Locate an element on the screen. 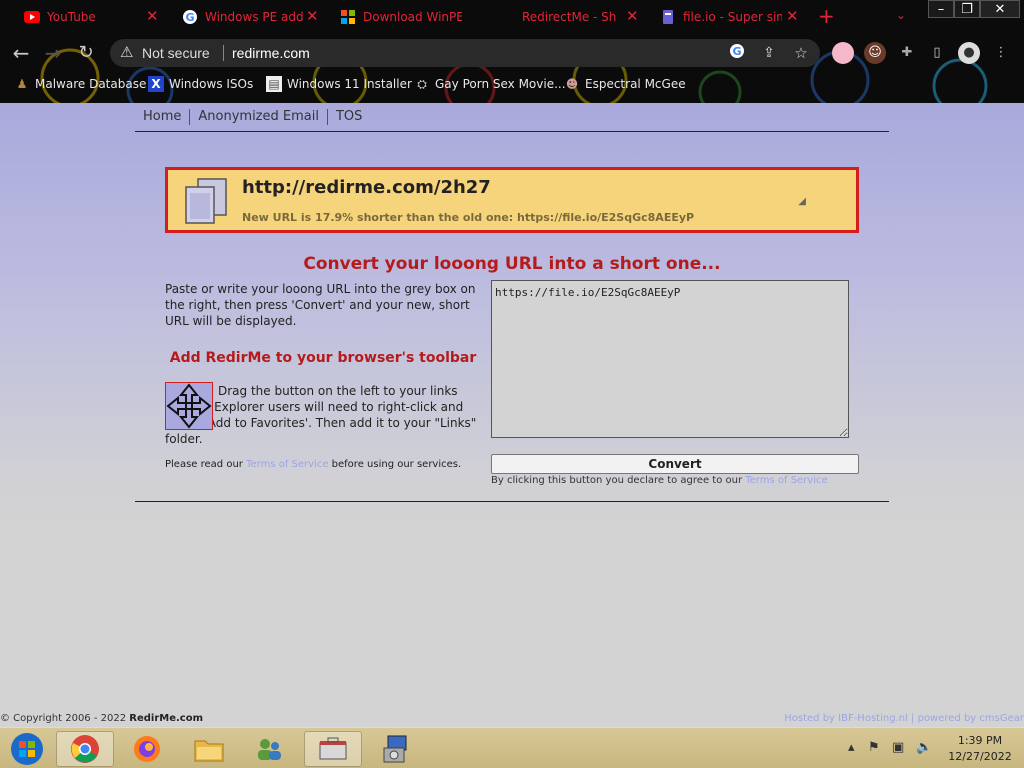 The width and height of the screenshot is (1024, 768). tab-redirectme-active: RedirectMe - Sh is located at coordinates (564, 17).